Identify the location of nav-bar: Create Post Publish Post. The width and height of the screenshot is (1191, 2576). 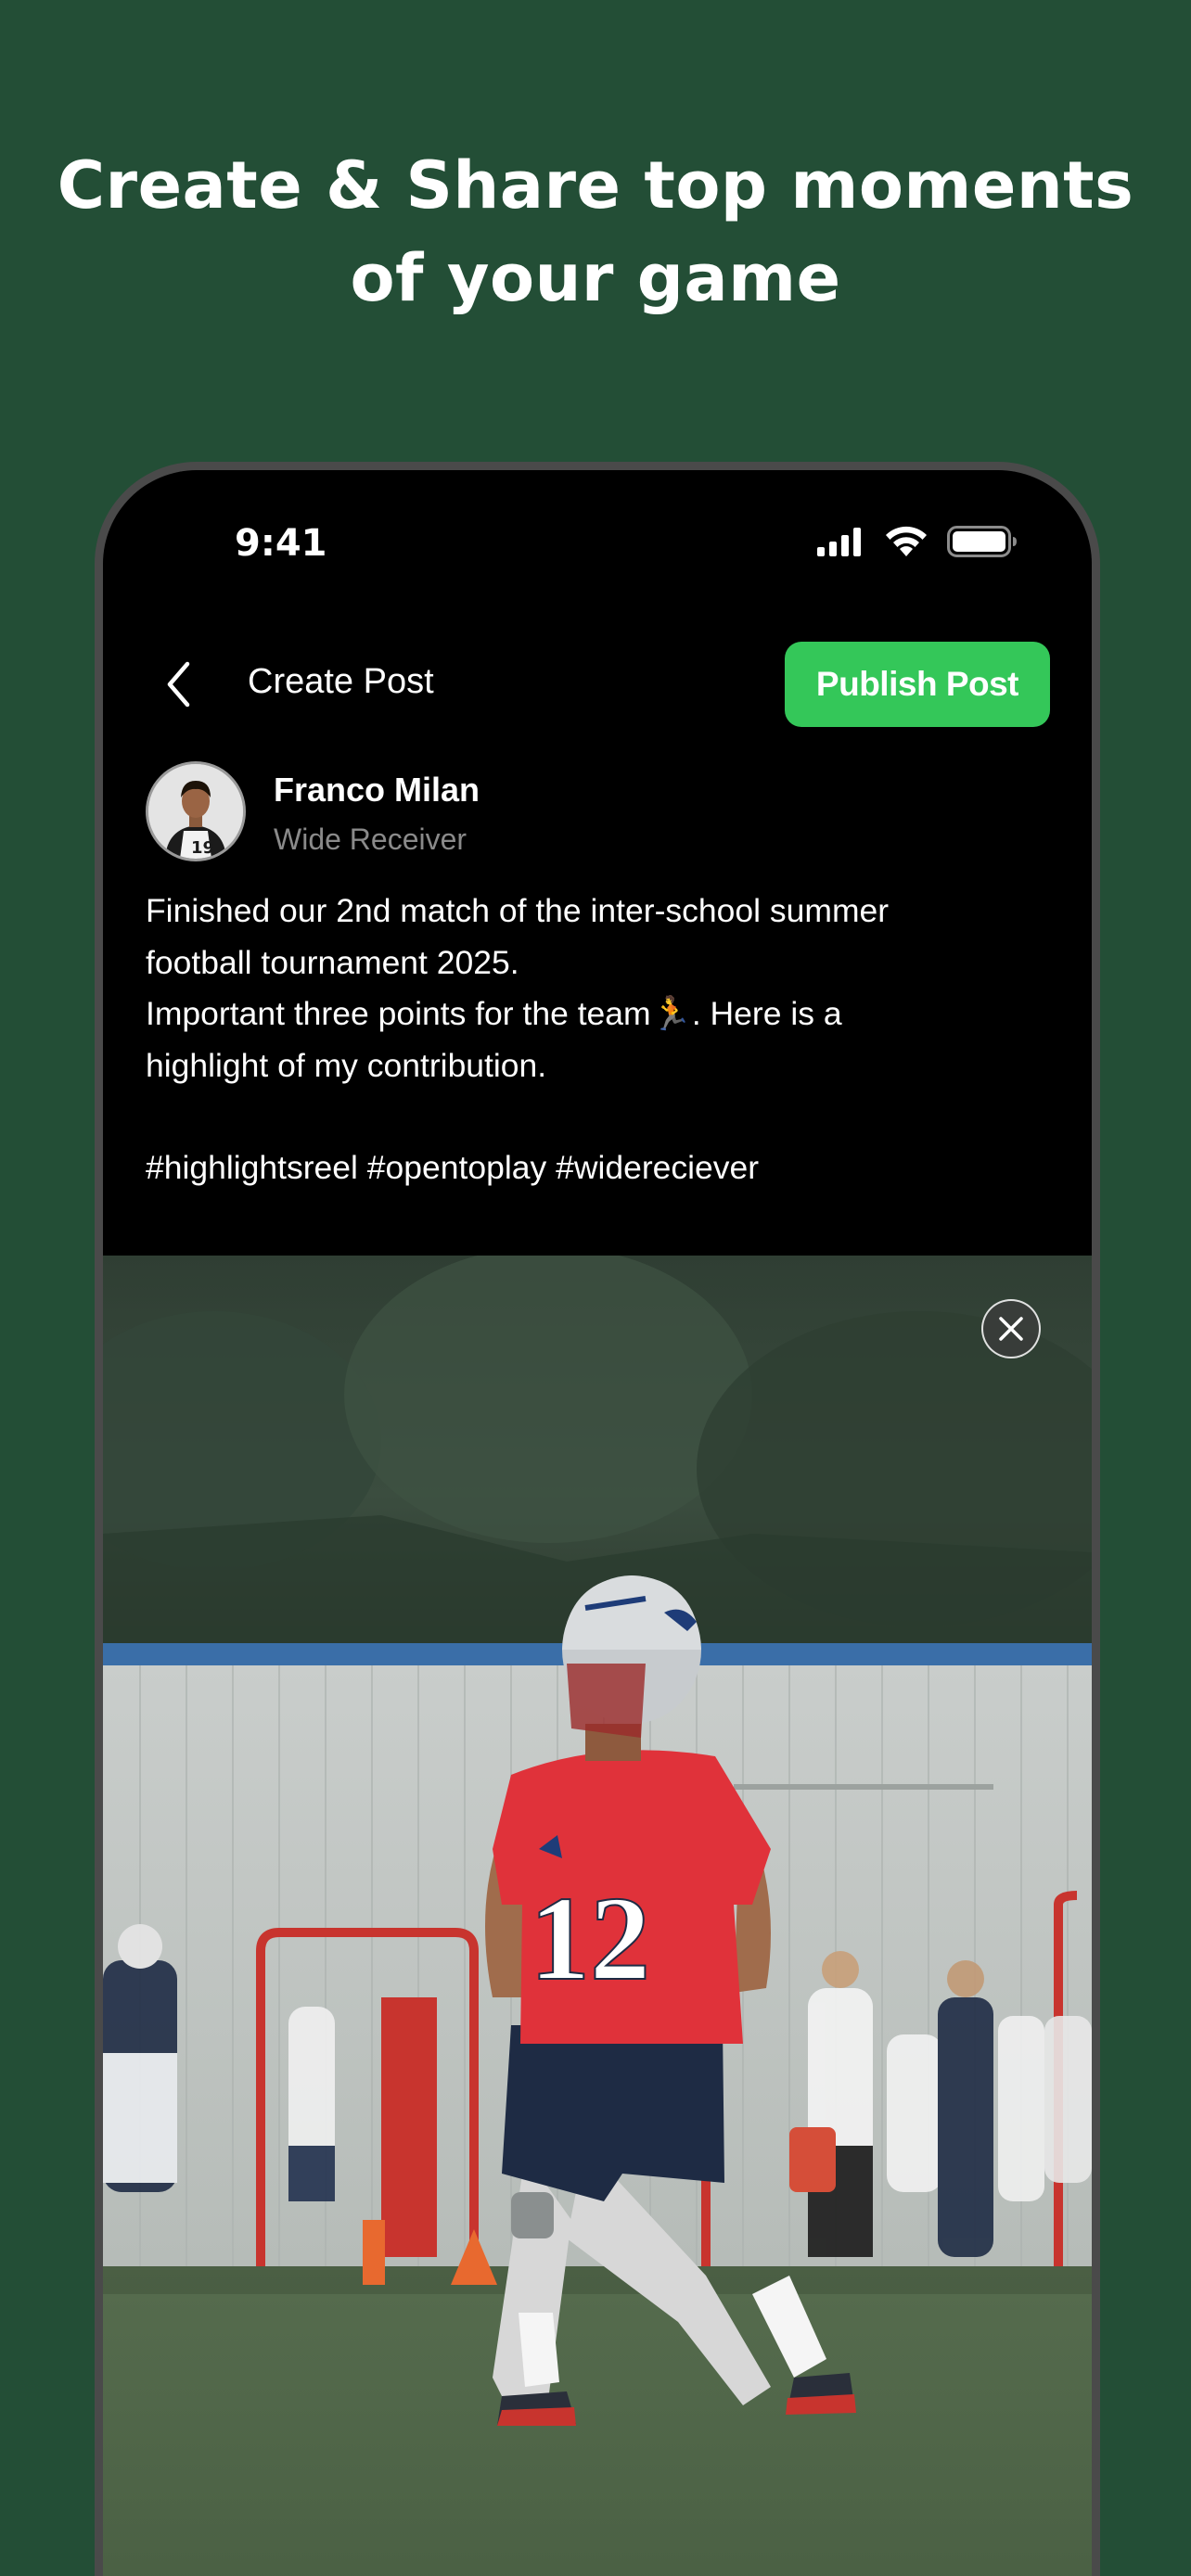
(597, 685).